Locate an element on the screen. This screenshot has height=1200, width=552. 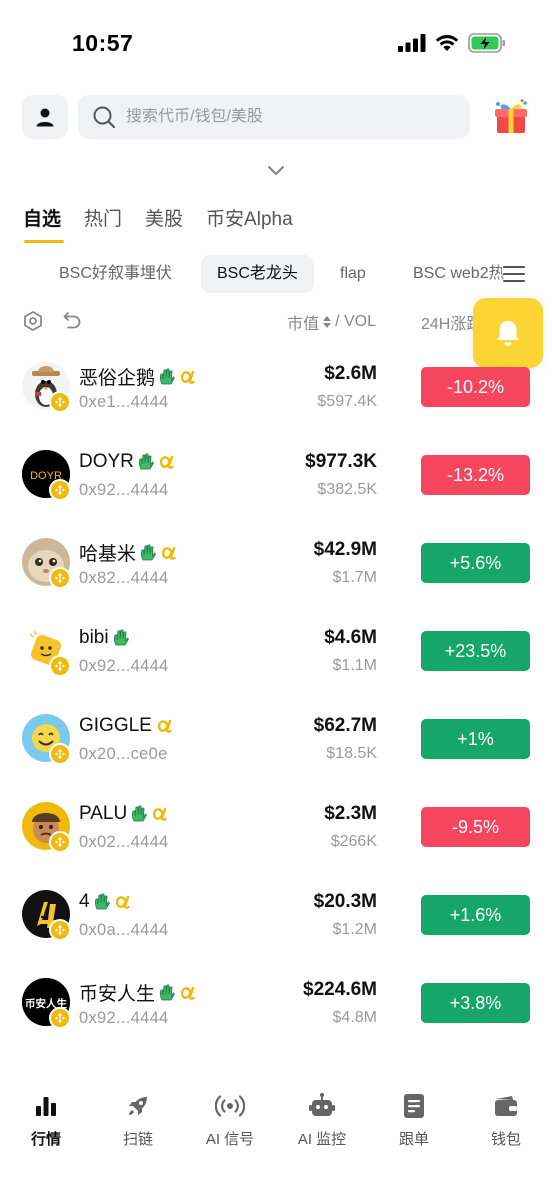
token-mcap: $42.9M is located at coordinates (345, 549).